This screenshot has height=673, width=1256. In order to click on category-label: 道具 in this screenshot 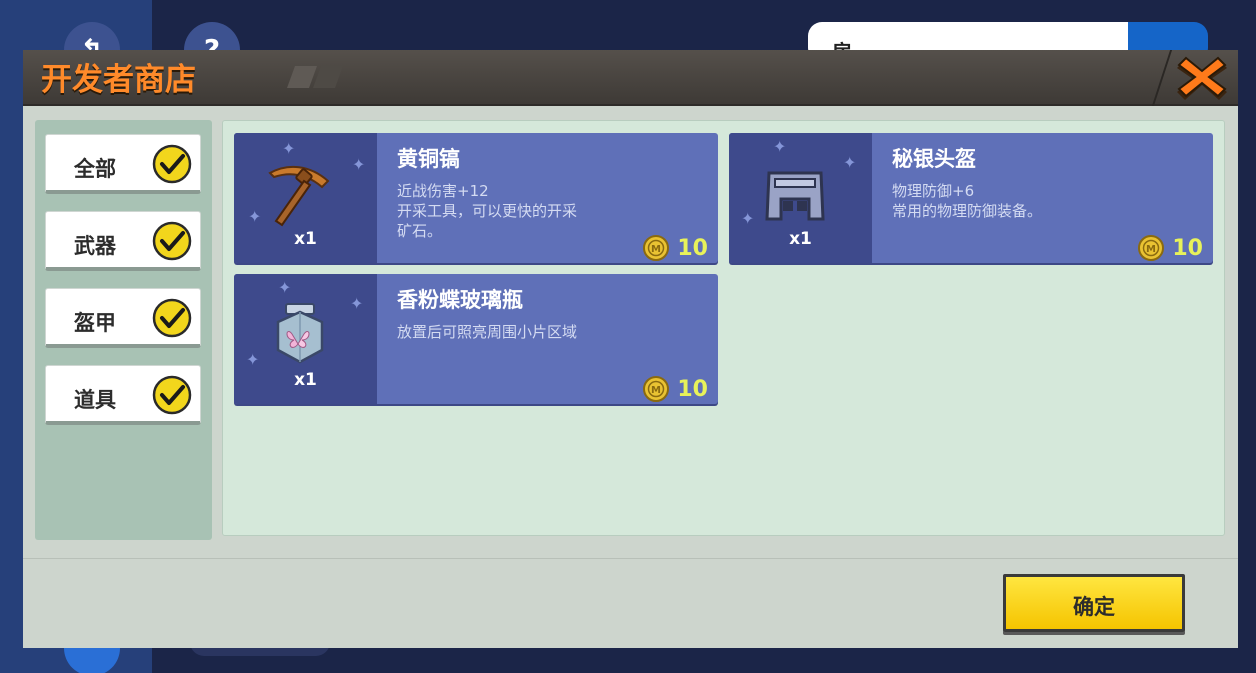, I will do `click(95, 400)`.